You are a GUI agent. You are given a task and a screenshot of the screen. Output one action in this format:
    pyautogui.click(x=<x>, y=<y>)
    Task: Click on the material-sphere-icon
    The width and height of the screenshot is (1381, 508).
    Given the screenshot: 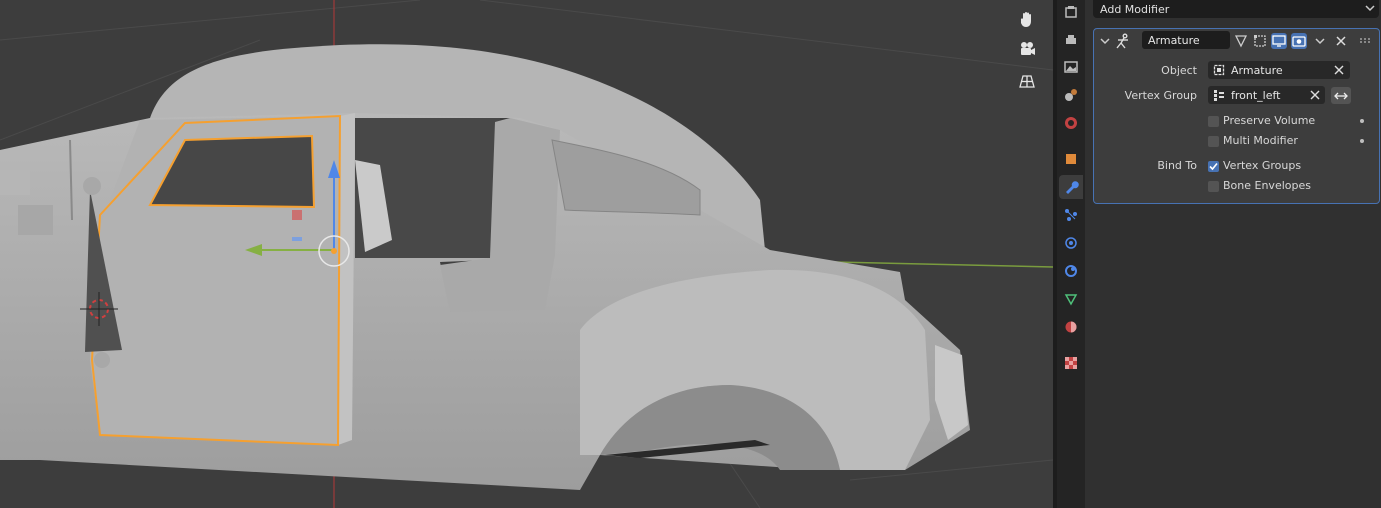 What is the action you would take?
    pyautogui.click(x=1071, y=327)
    